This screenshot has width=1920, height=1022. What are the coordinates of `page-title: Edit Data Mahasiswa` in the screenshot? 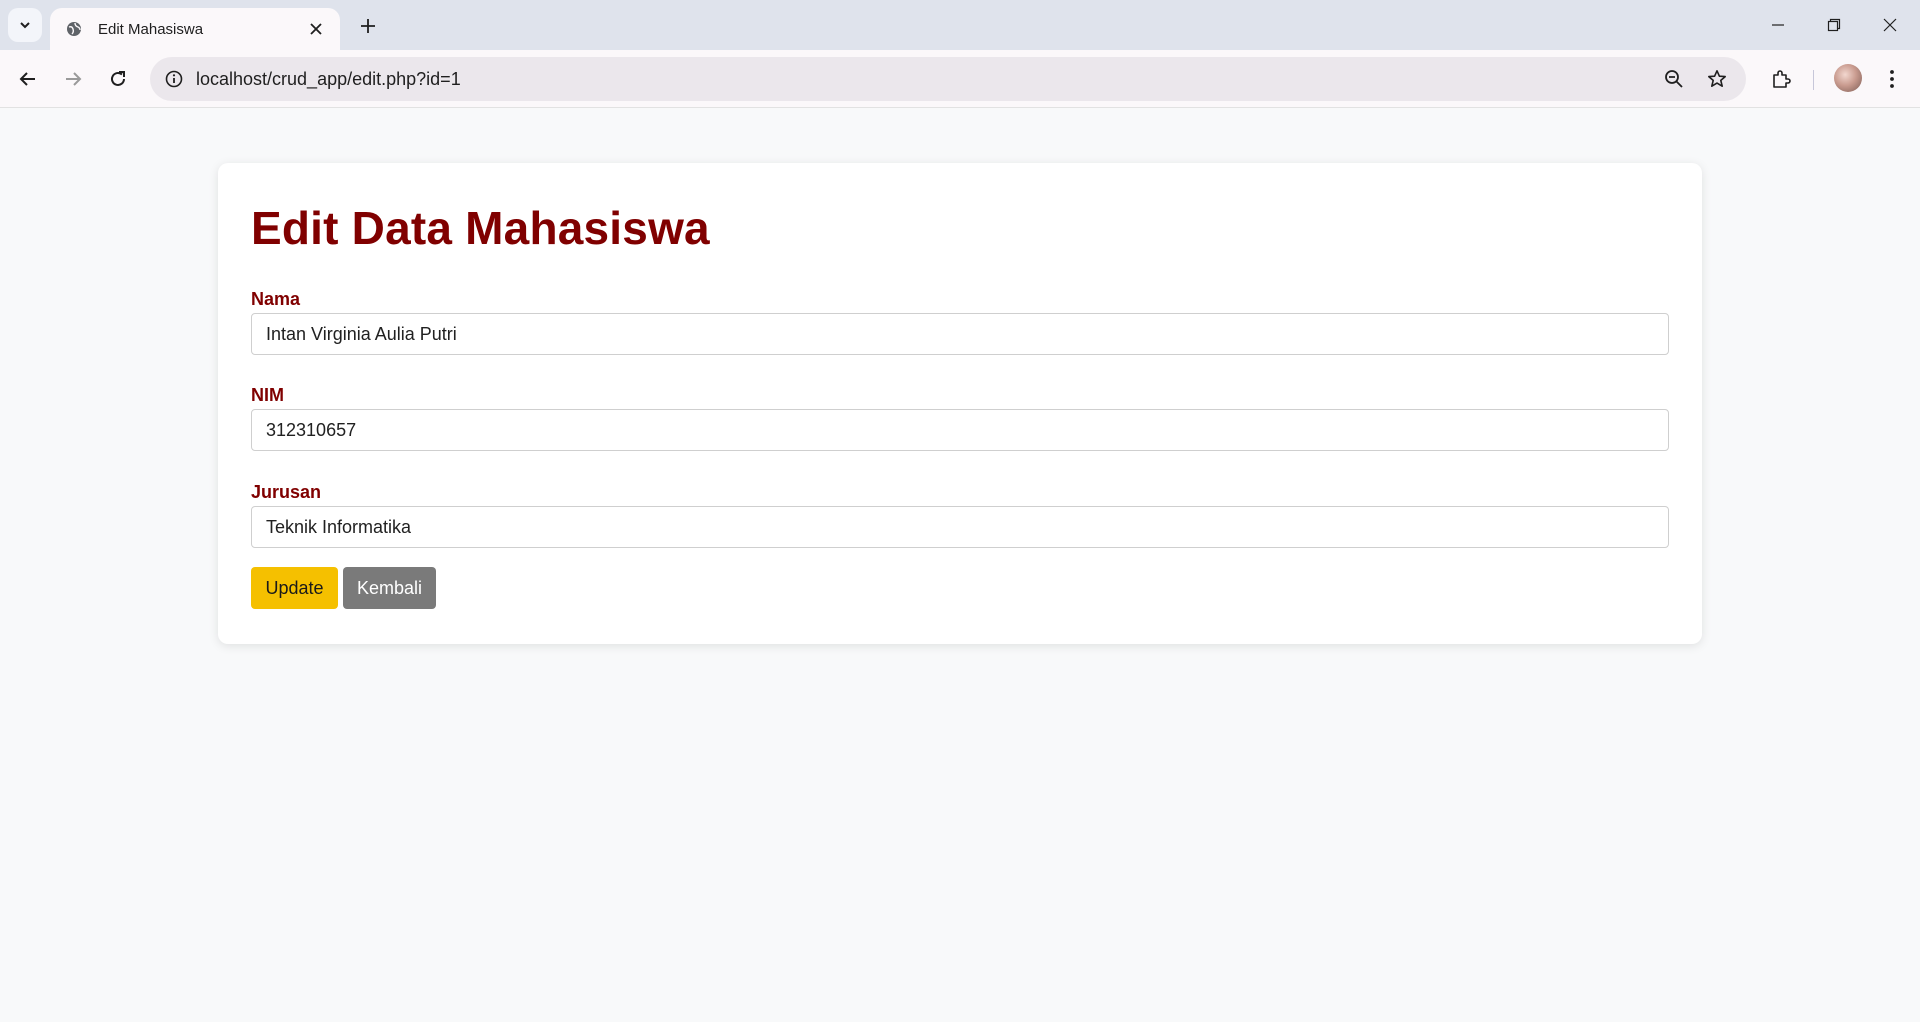 It's located at (480, 228).